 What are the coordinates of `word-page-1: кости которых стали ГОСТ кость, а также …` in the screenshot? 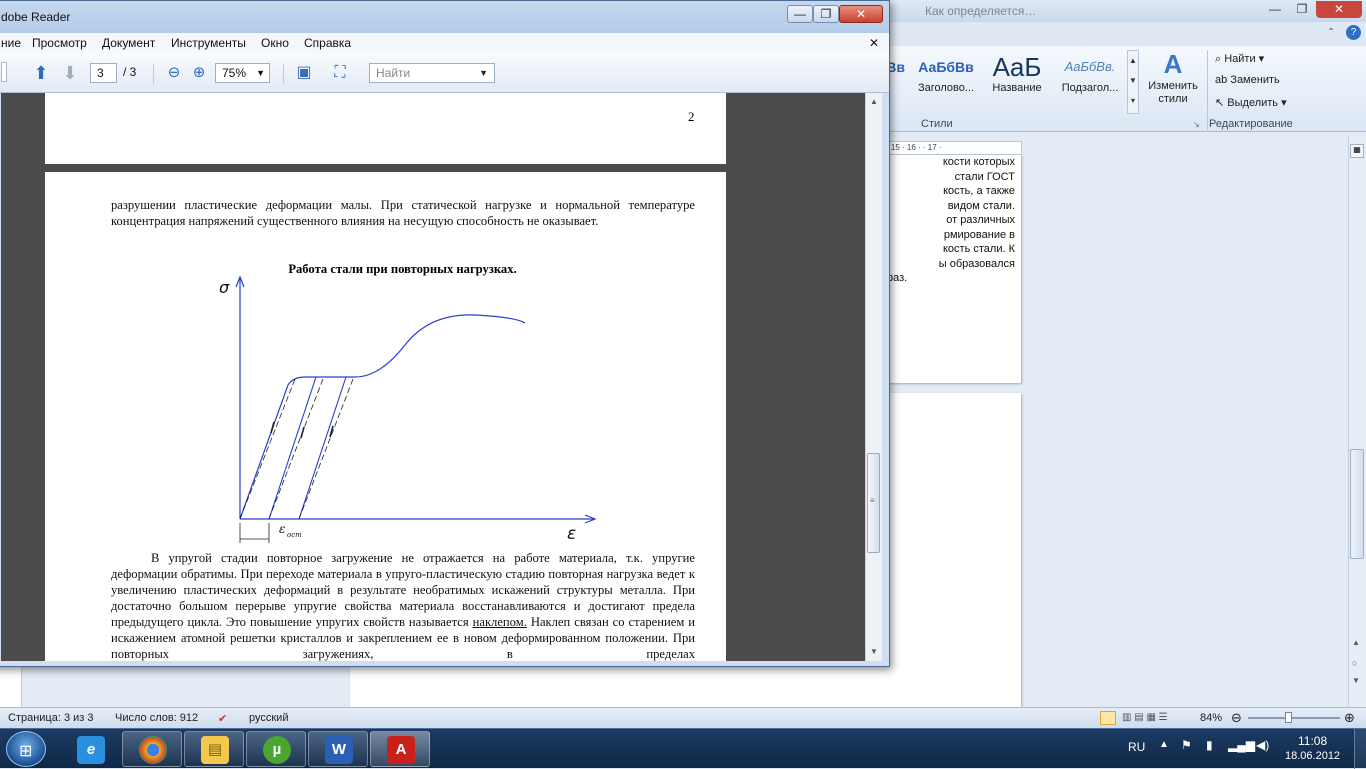 It's located at (953, 269).